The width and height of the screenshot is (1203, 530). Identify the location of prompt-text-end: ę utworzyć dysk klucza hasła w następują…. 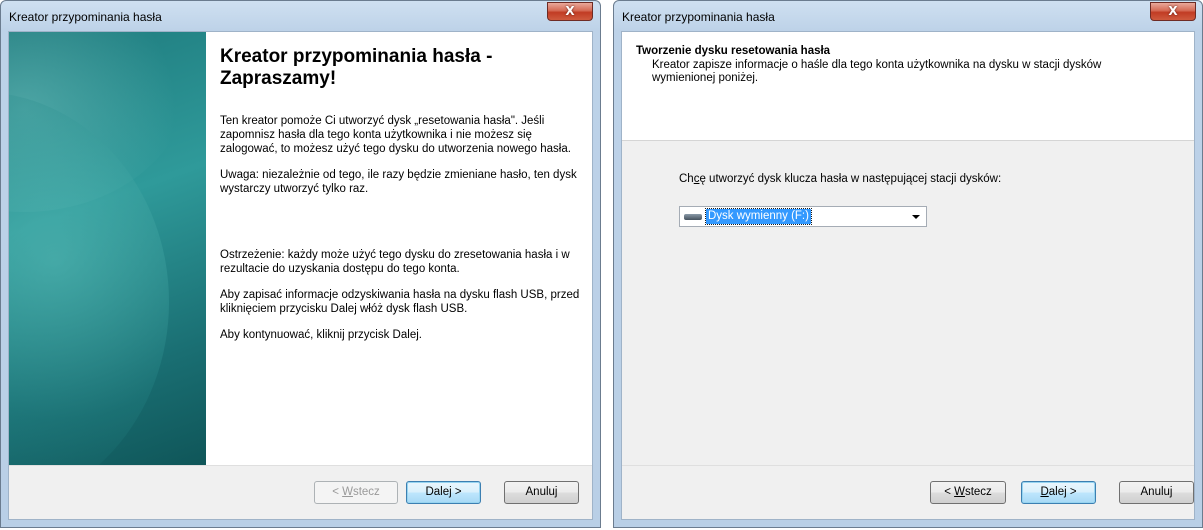
(850, 179).